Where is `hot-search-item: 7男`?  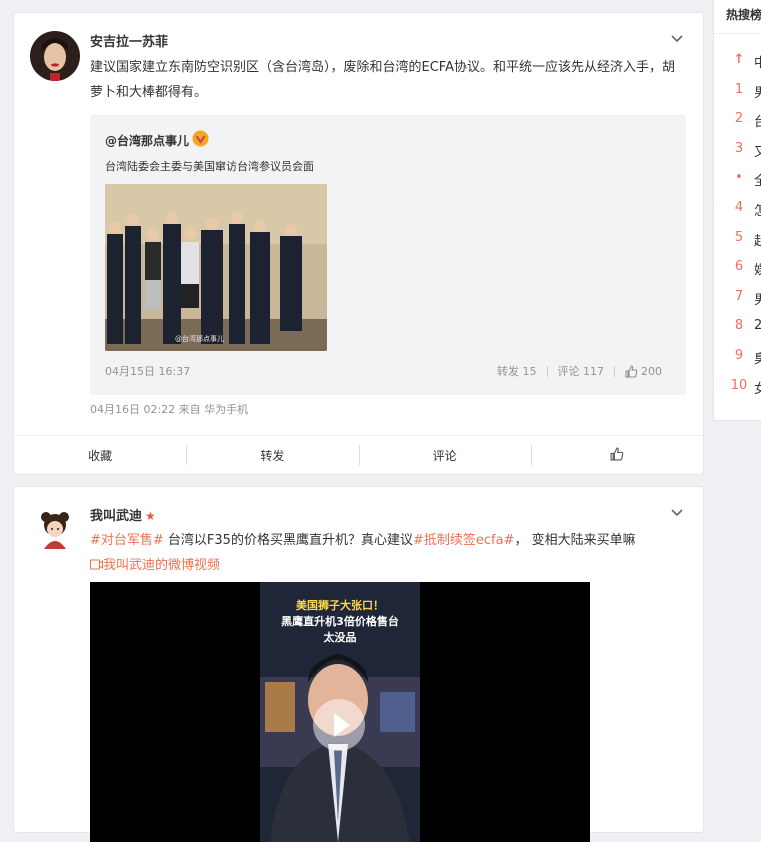 hot-search-item: 7男 is located at coordinates (737, 300).